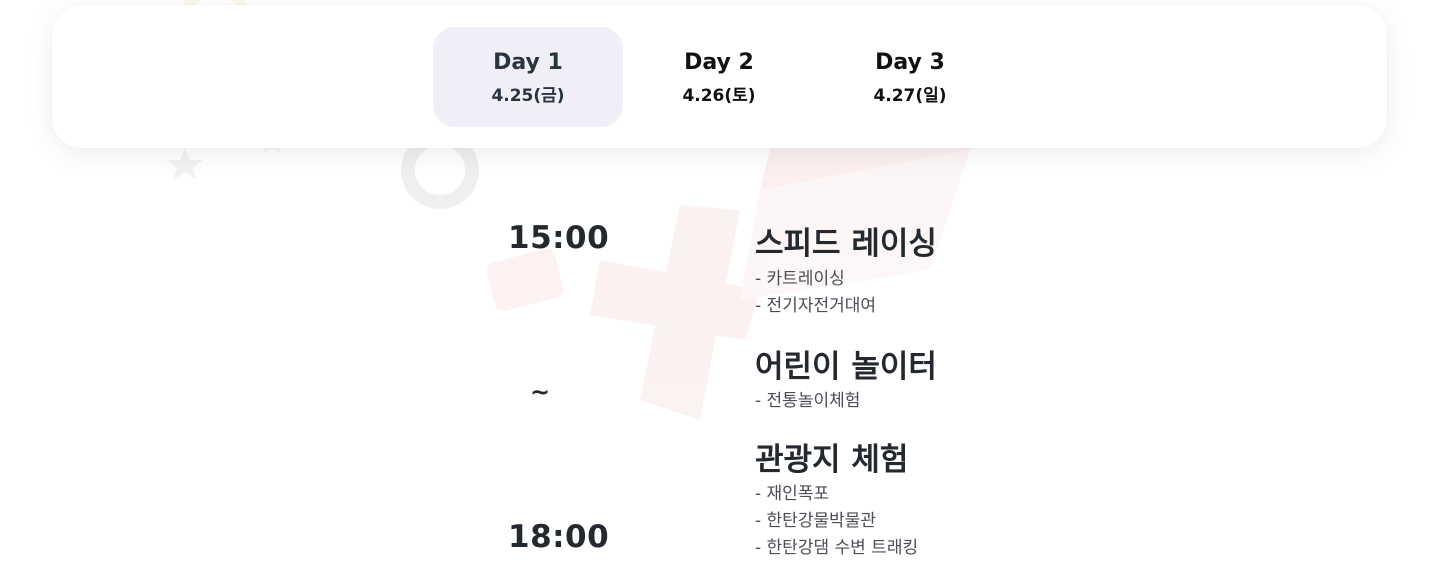 This screenshot has height=581, width=1429. I want to click on program-item: - 재인폭포, so click(792, 494).